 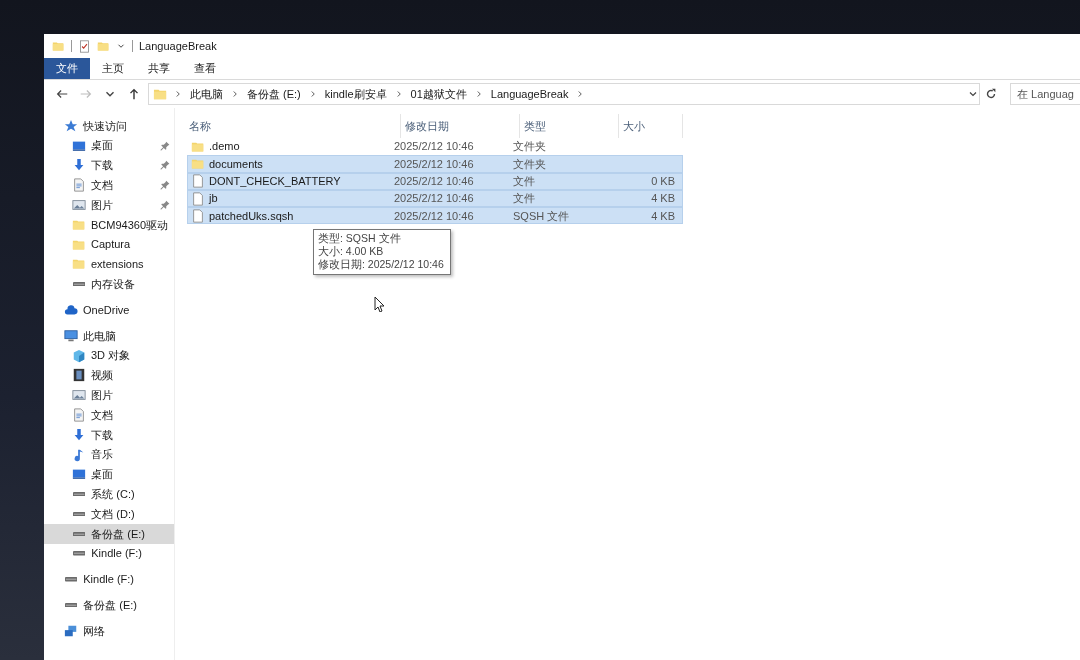 What do you see at coordinates (438, 94) in the screenshot?
I see `breadcrumb-item: 01越狱文件` at bounding box center [438, 94].